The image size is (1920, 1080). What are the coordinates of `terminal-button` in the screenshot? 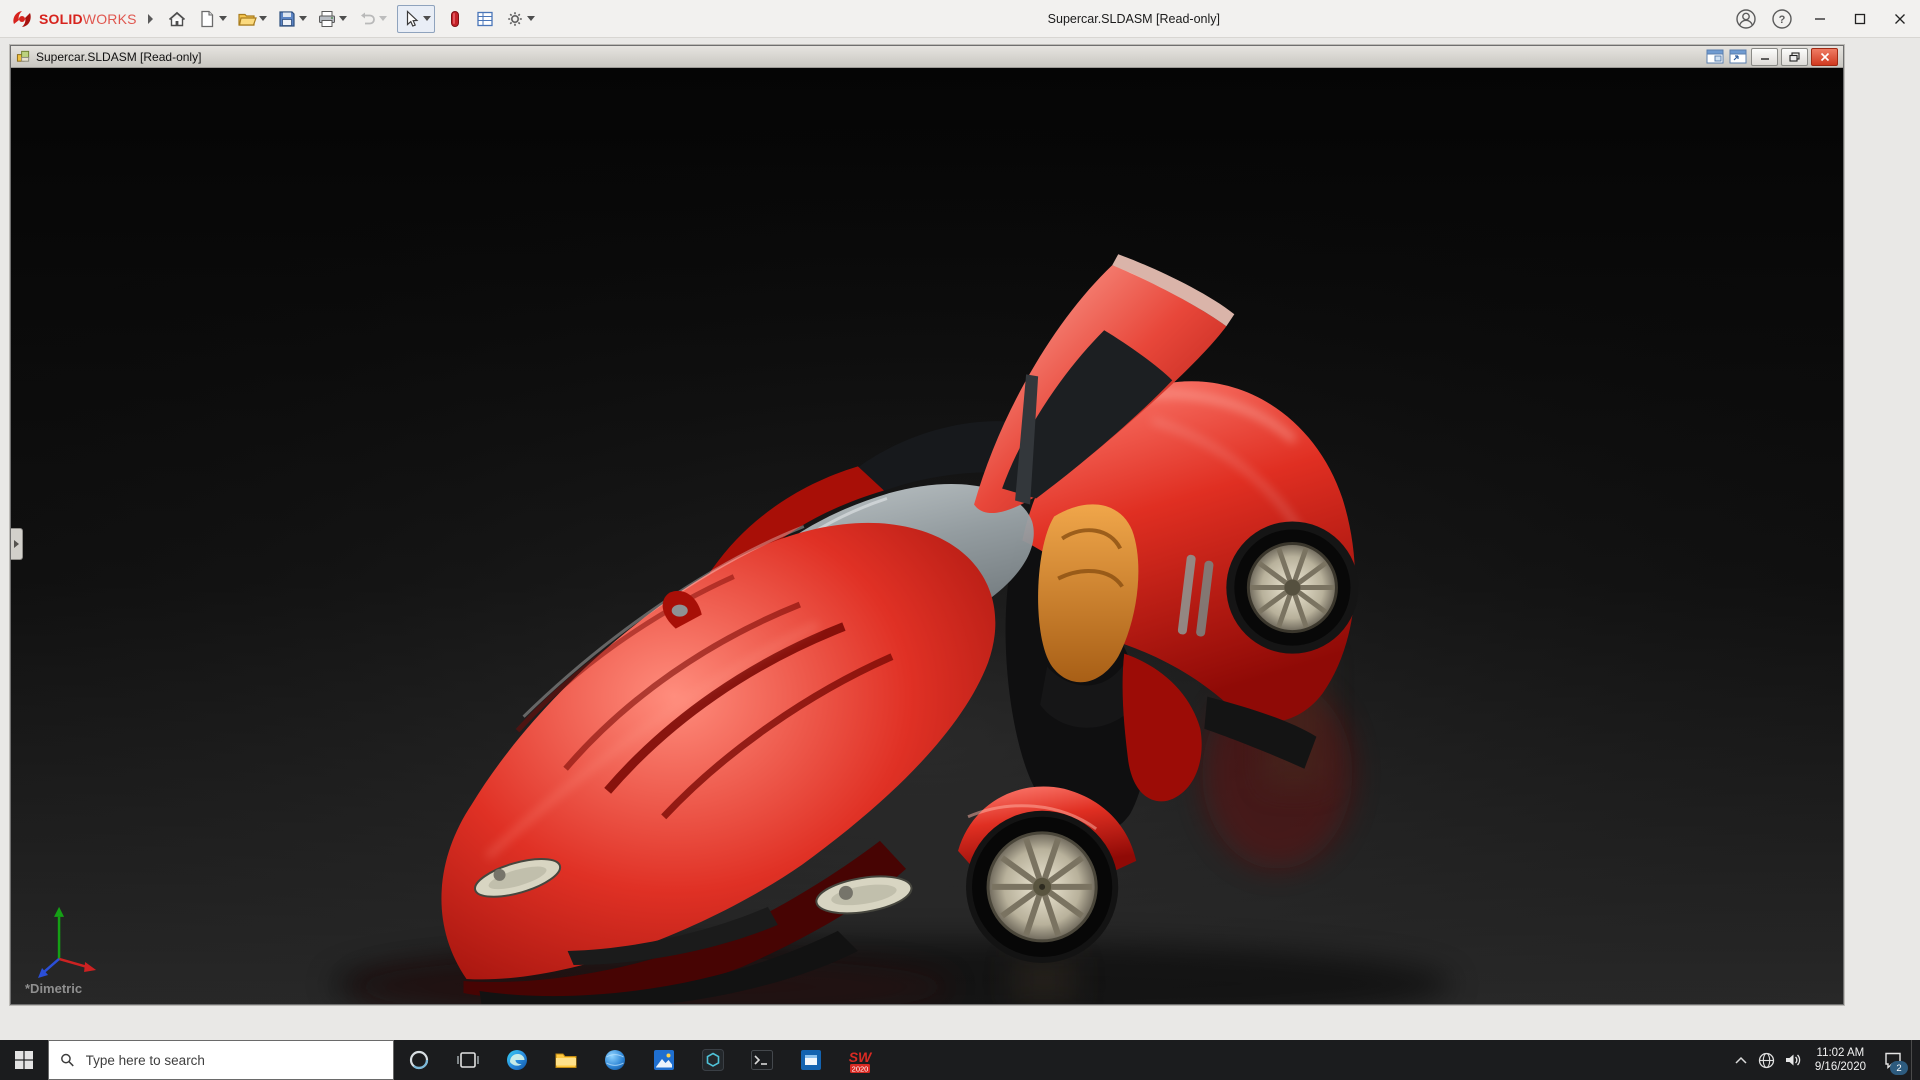 It's located at (761, 1060).